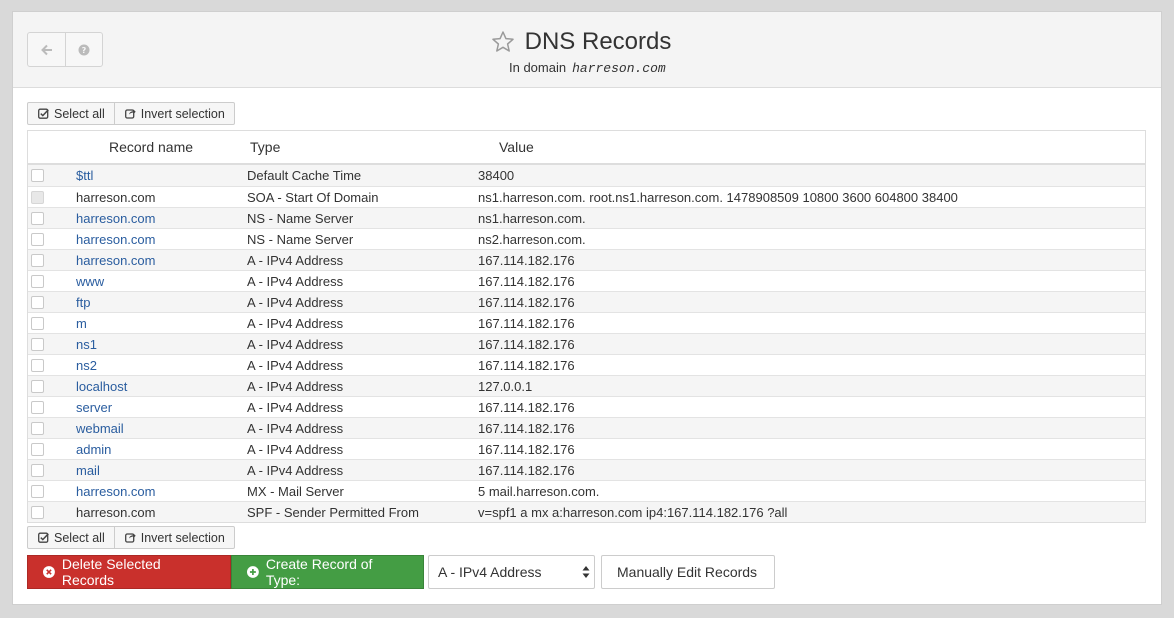  What do you see at coordinates (161, 428) in the screenshot?
I see `record-name-link: webmail` at bounding box center [161, 428].